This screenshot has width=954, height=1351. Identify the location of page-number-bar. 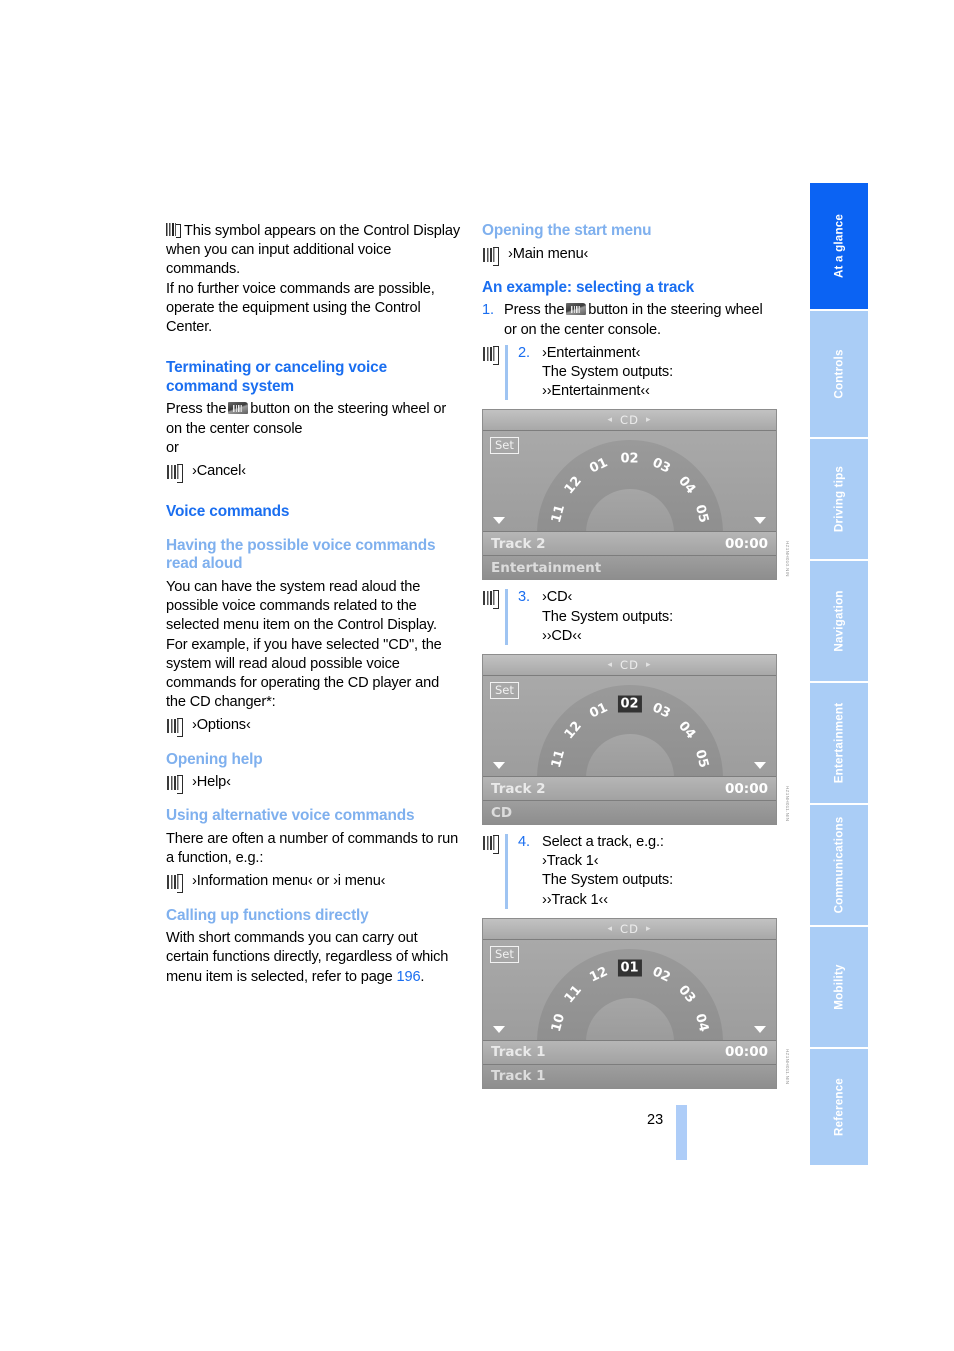
(681, 1132).